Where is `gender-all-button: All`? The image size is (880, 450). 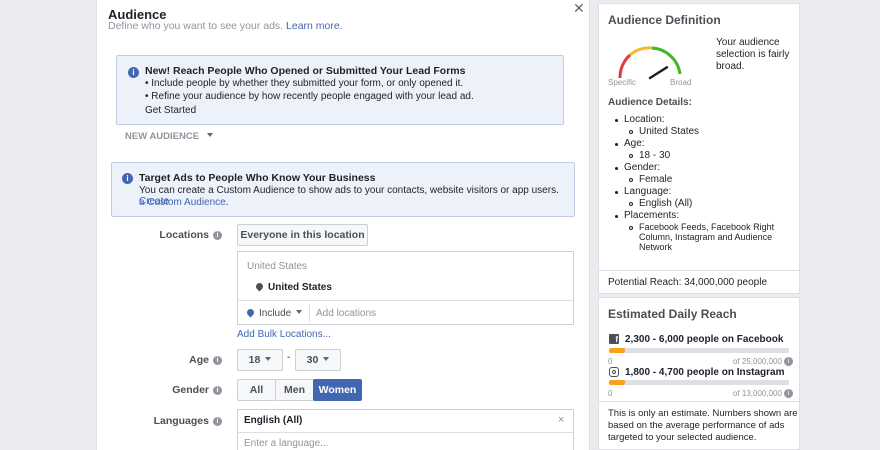 gender-all-button: All is located at coordinates (256, 390).